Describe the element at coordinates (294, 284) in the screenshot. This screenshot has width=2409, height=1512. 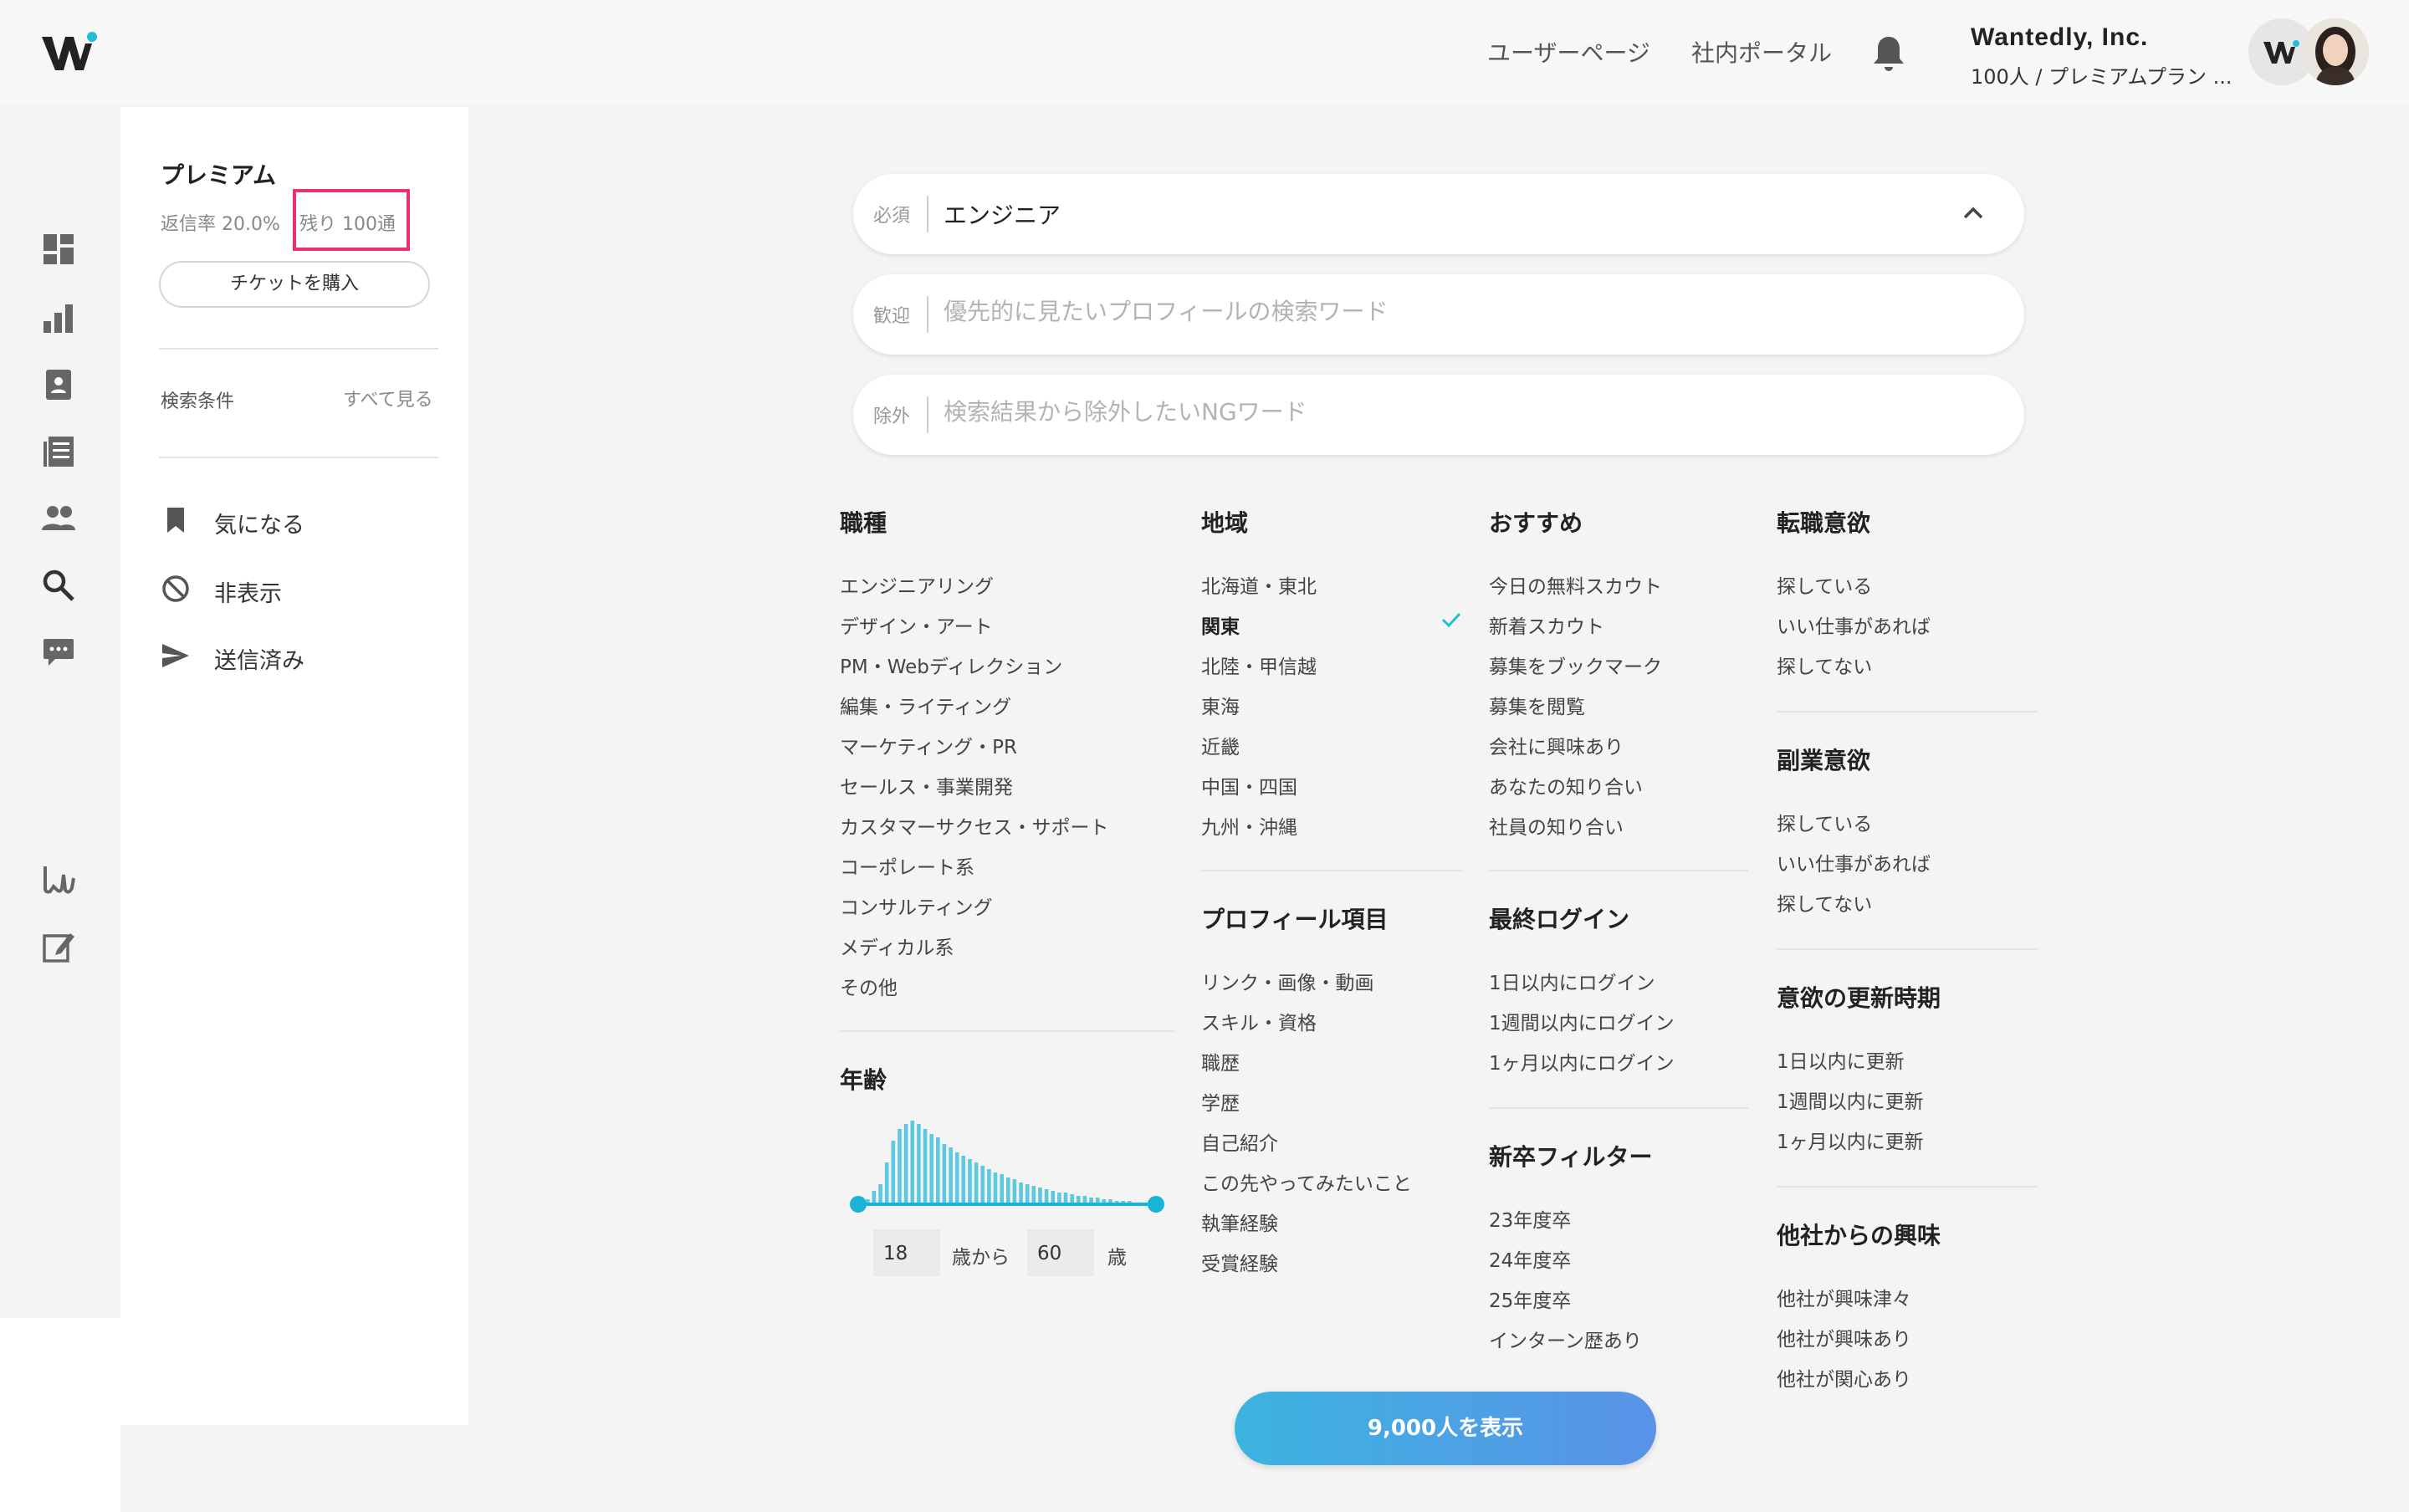
I see `buy-ticket-button: チケットを購入` at that location.